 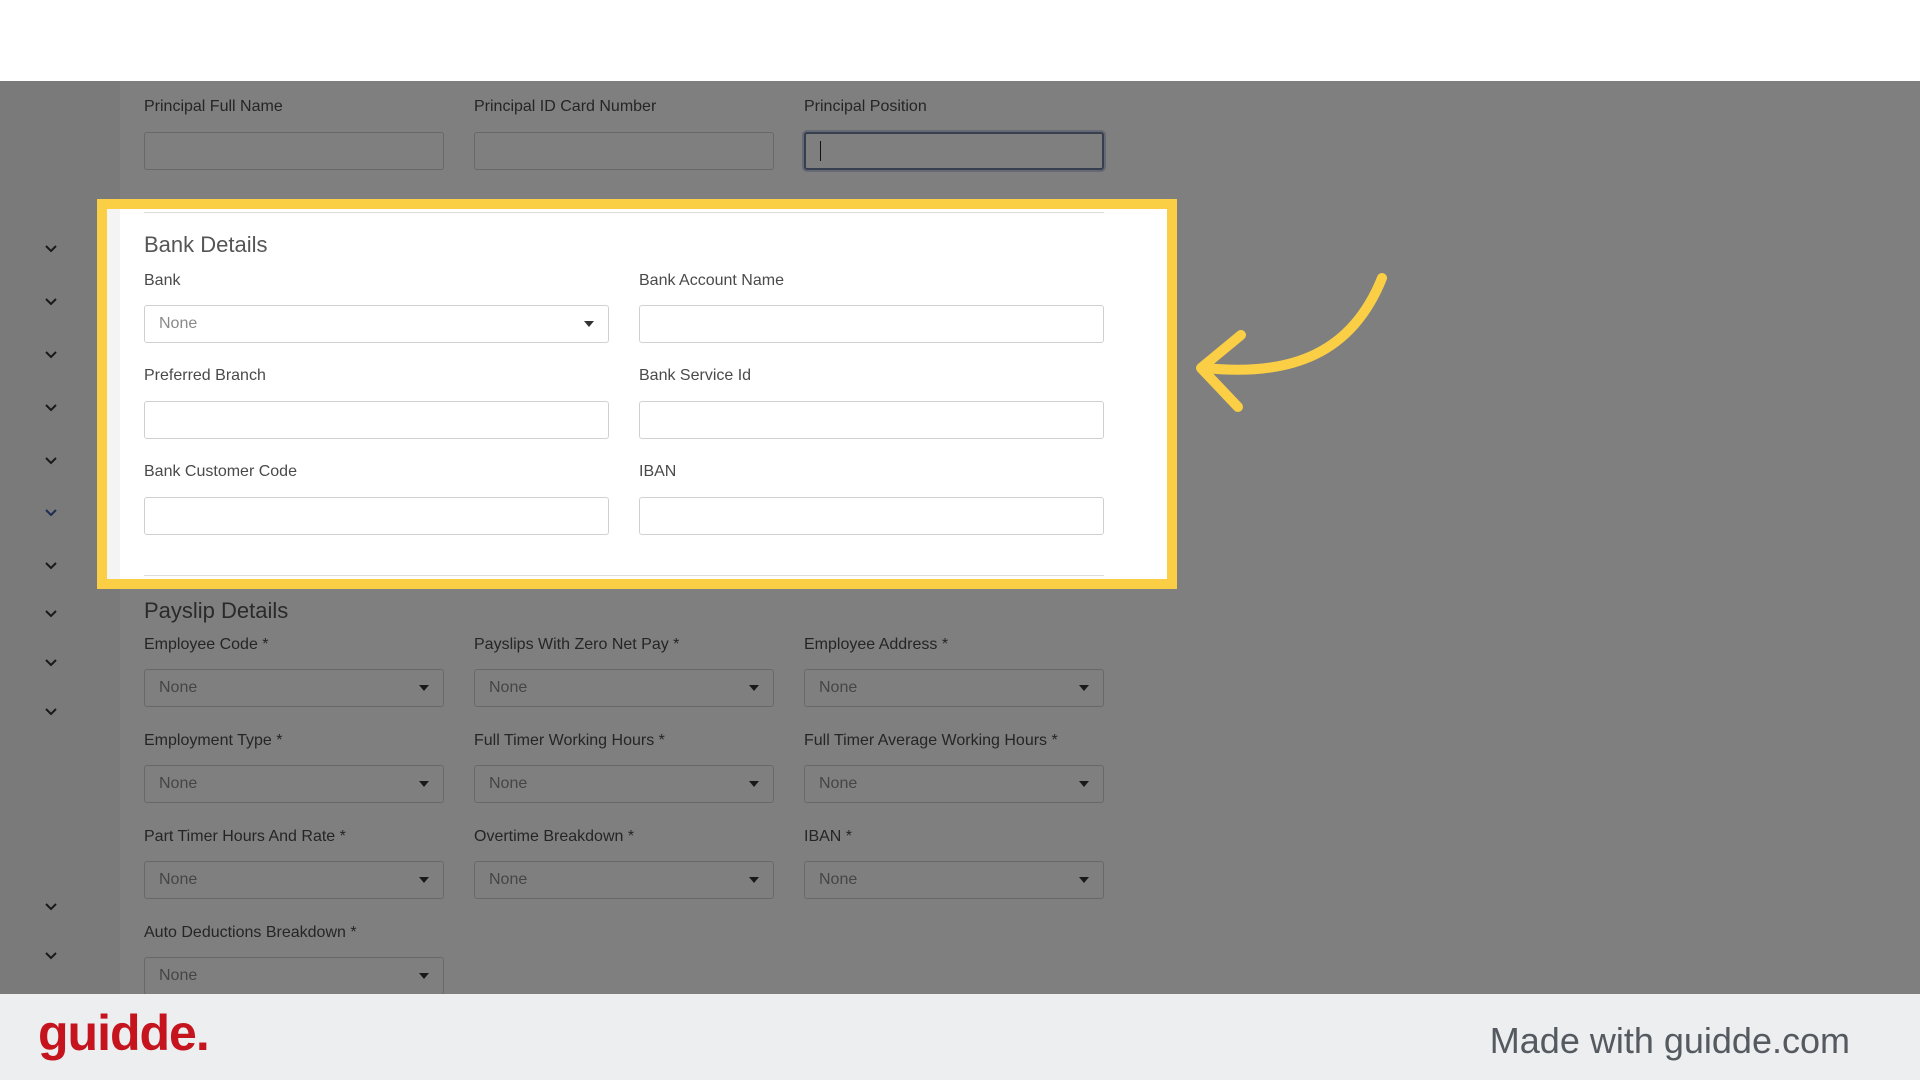 I want to click on text-cursor, so click(x=820, y=151).